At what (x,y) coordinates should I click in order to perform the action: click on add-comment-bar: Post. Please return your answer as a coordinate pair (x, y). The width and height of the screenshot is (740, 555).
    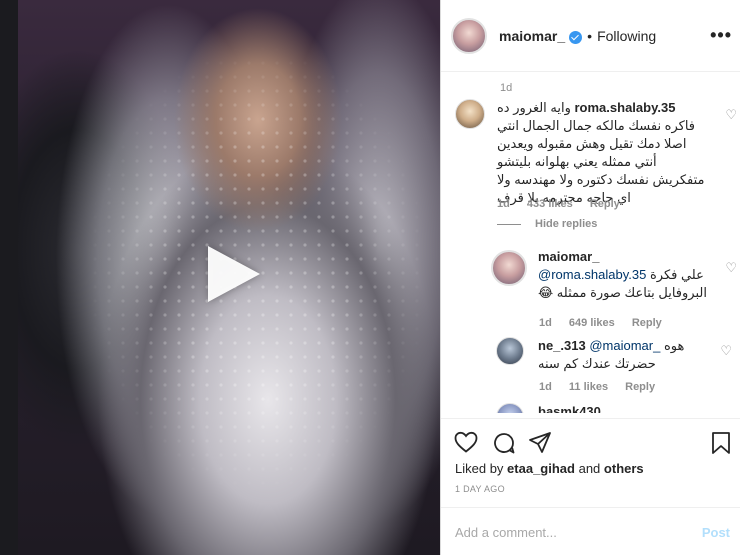
    Looking at the image, I should click on (590, 531).